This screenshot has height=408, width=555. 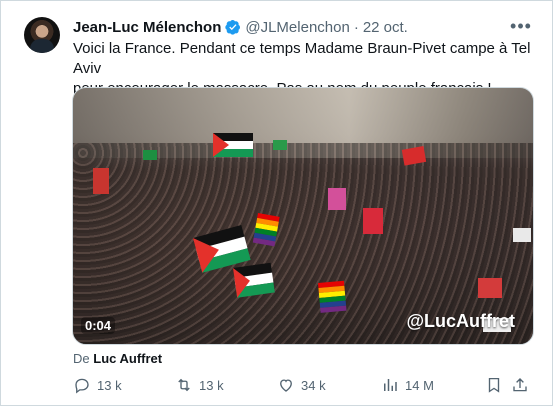 I want to click on author-handle: @JLMelenchon, so click(x=297, y=27).